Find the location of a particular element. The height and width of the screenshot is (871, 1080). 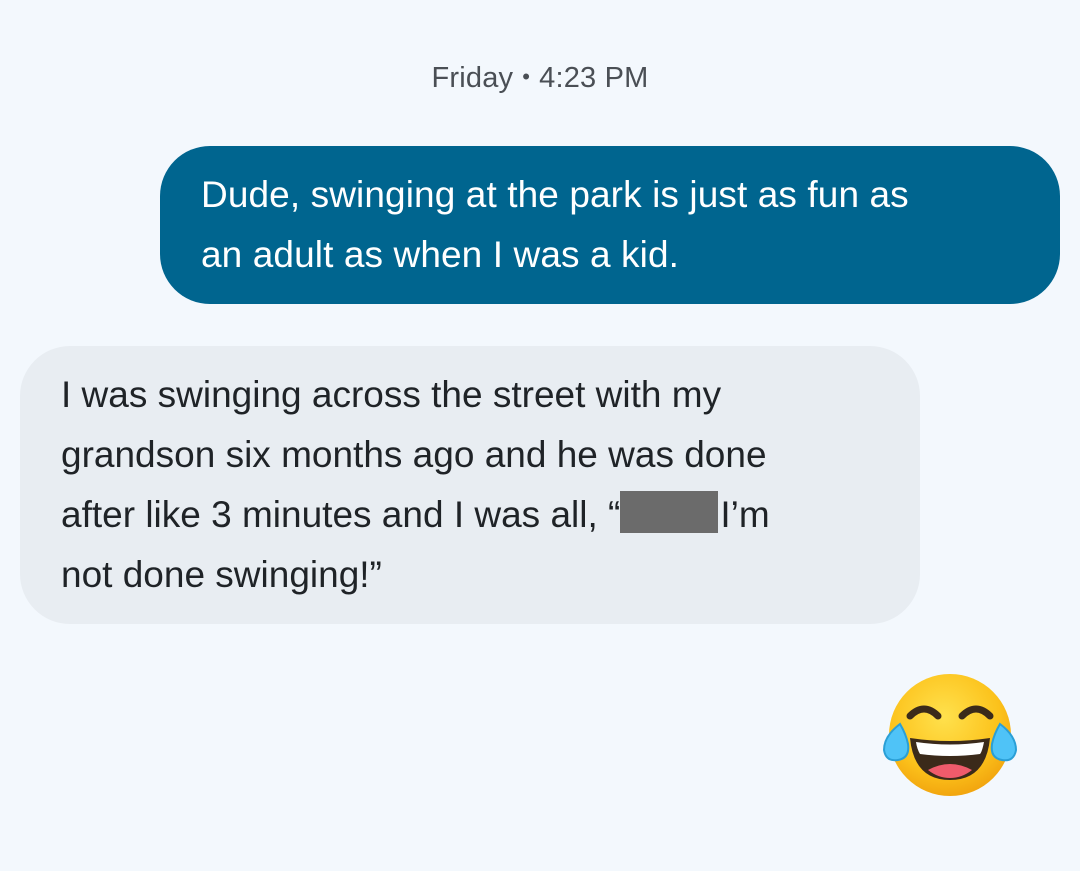

timestamp-day: Friday is located at coordinates (472, 78).